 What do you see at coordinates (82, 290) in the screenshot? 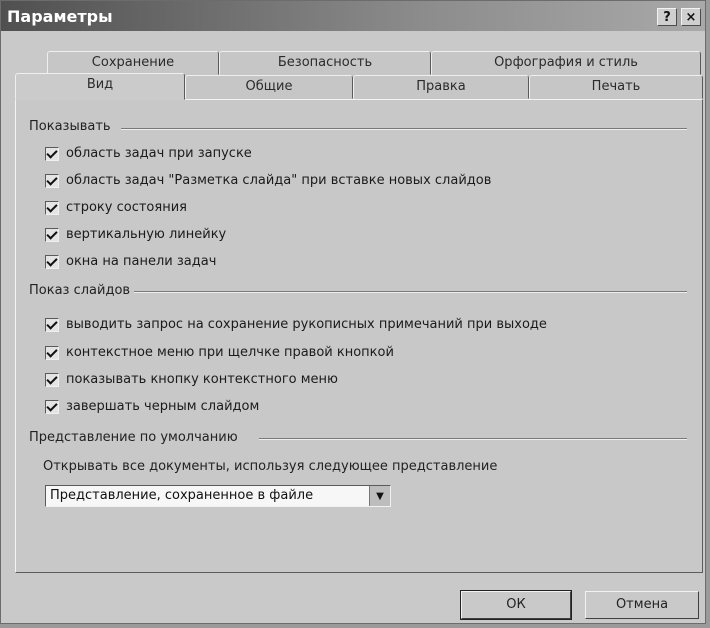
I see `group-title-slideshow: Показ слайдов` at bounding box center [82, 290].